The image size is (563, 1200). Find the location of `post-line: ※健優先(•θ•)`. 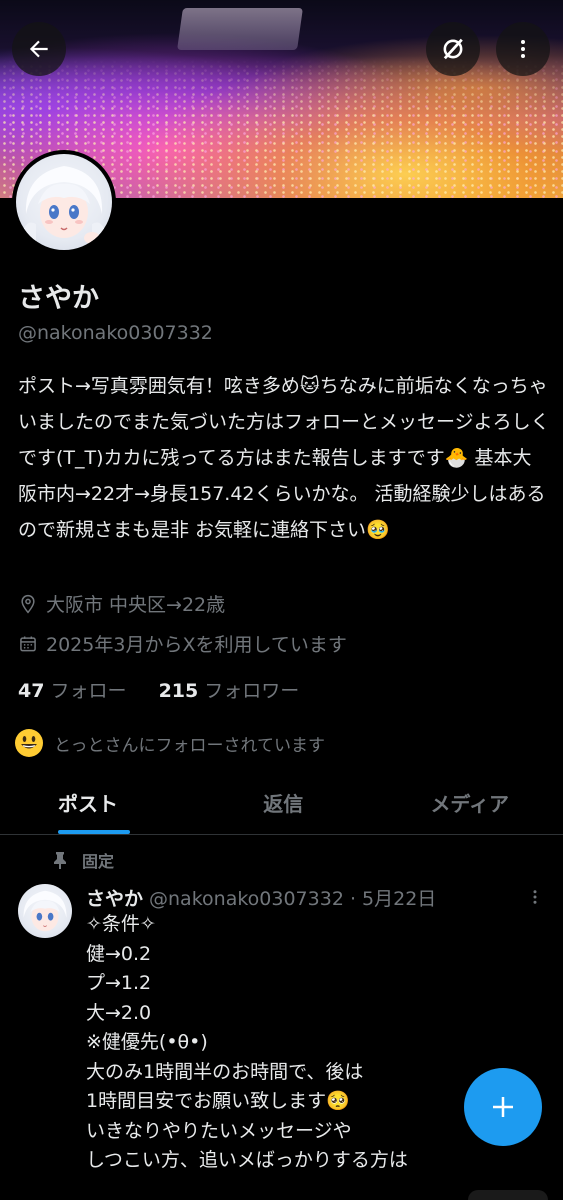

post-line: ※健優先(•θ•) is located at coordinates (147, 1042).